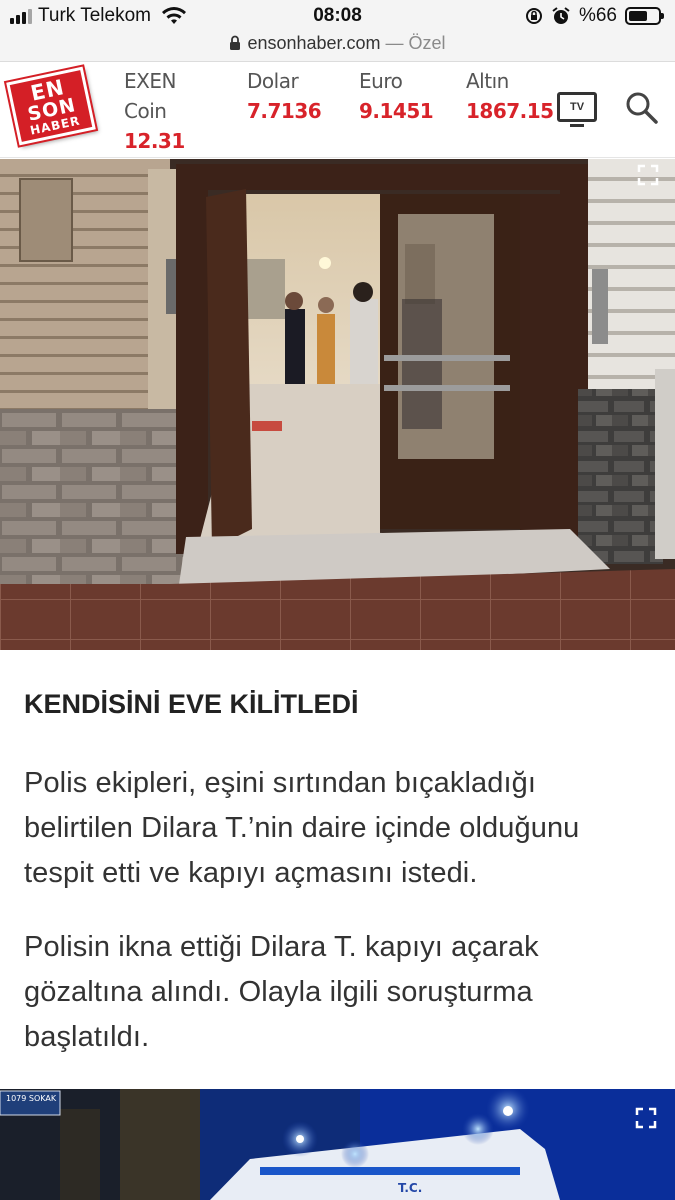 Image resolution: width=675 pixels, height=1200 pixels. I want to click on ticker-exen: EXEN Coin 12.31, so click(154, 111).